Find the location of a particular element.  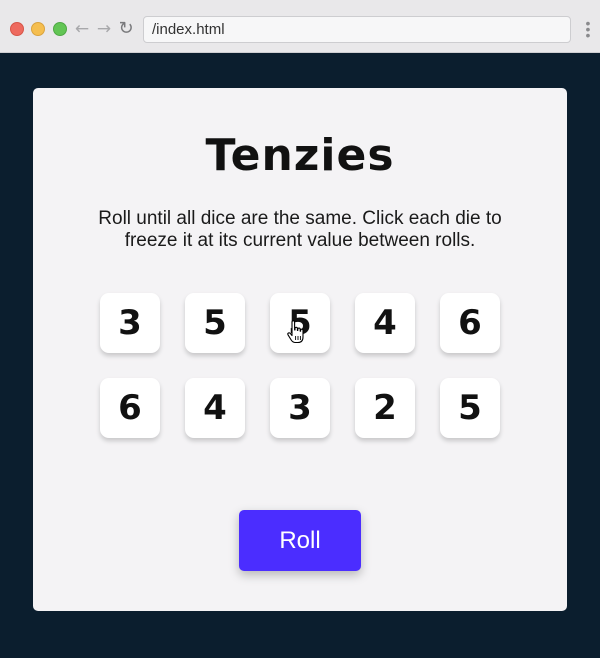

reload-icon: ↻ is located at coordinates (126, 29).